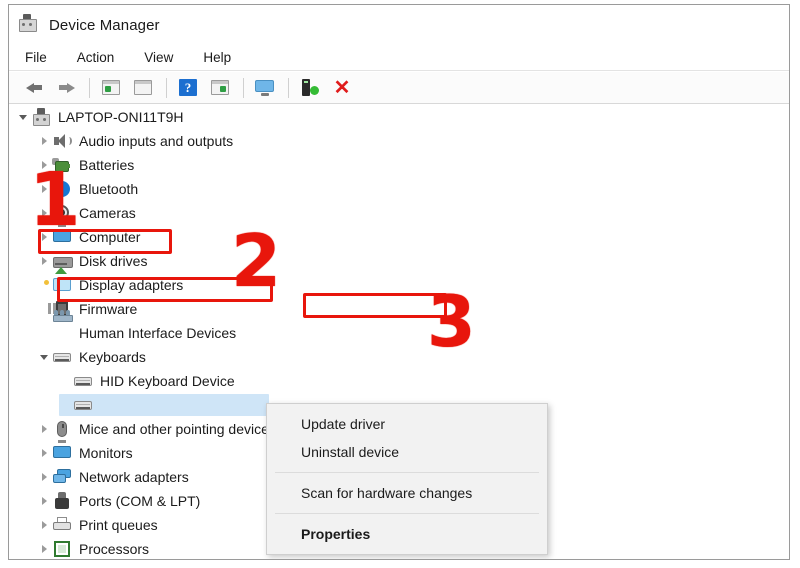 Image resolution: width=800 pixels, height=568 pixels. I want to click on toolbar-properties, so click(143, 88).